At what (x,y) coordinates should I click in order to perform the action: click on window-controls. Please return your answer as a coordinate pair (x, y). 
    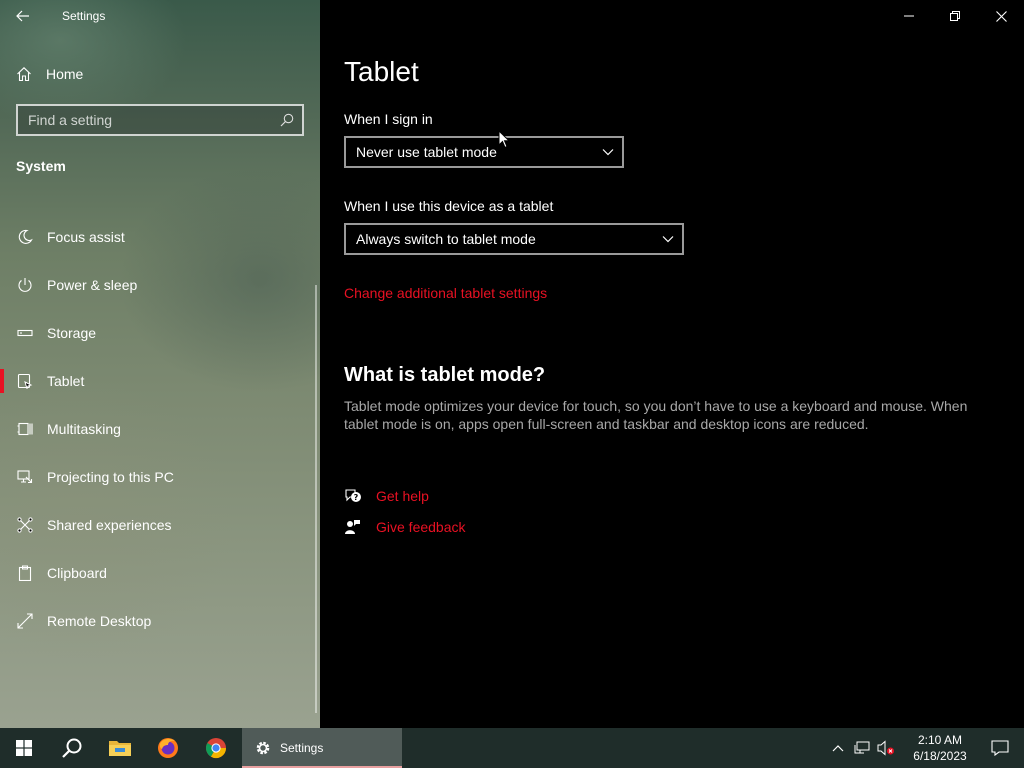
    Looking at the image, I should click on (955, 16).